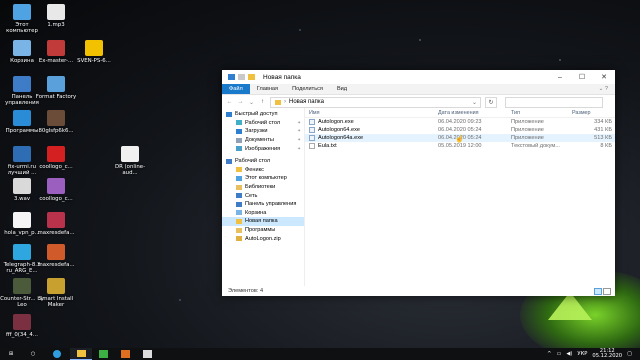 Image resolution: width=640 pixels, height=360 pixels. Describe the element at coordinates (263, 131) in the screenshot. I see `nav-item: Загрузки ✦` at that location.